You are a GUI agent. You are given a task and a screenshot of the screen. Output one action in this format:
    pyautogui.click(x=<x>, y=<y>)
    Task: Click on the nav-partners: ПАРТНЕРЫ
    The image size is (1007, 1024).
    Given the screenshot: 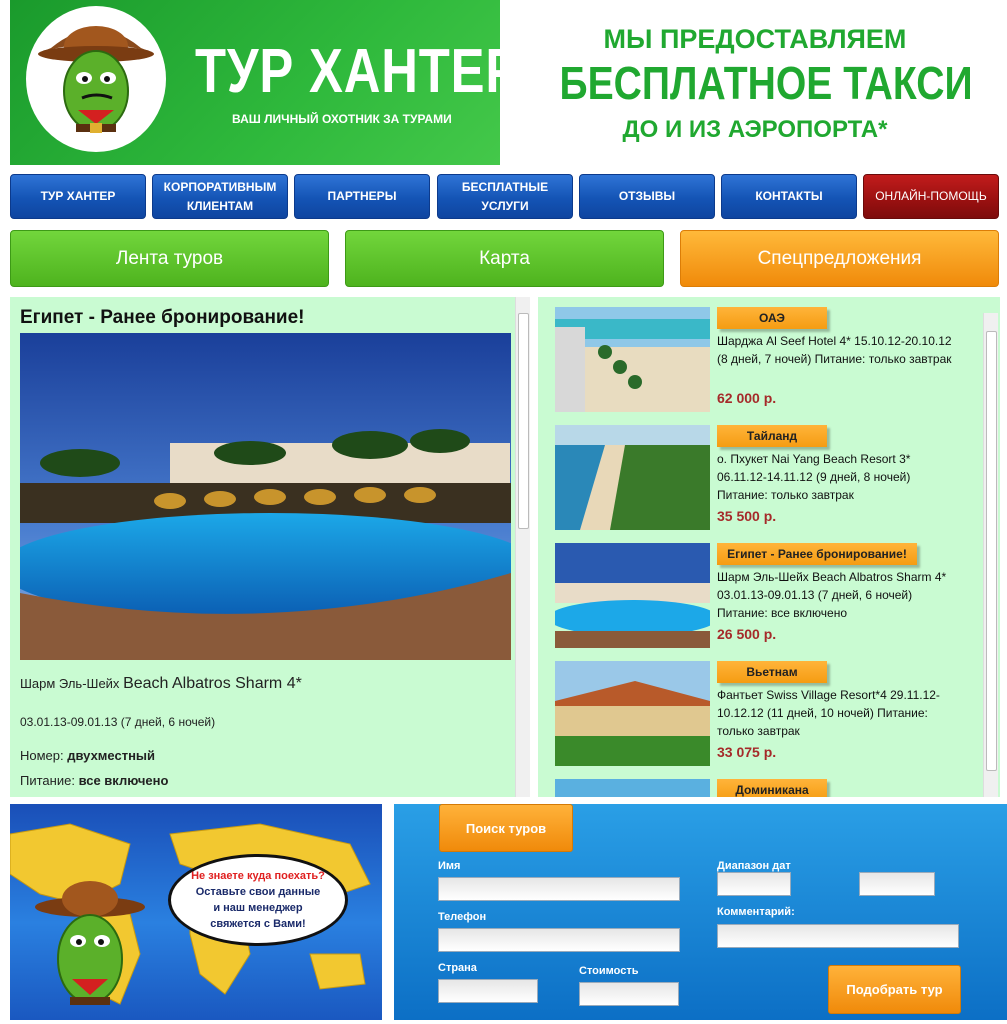 What is the action you would take?
    pyautogui.click(x=362, y=196)
    